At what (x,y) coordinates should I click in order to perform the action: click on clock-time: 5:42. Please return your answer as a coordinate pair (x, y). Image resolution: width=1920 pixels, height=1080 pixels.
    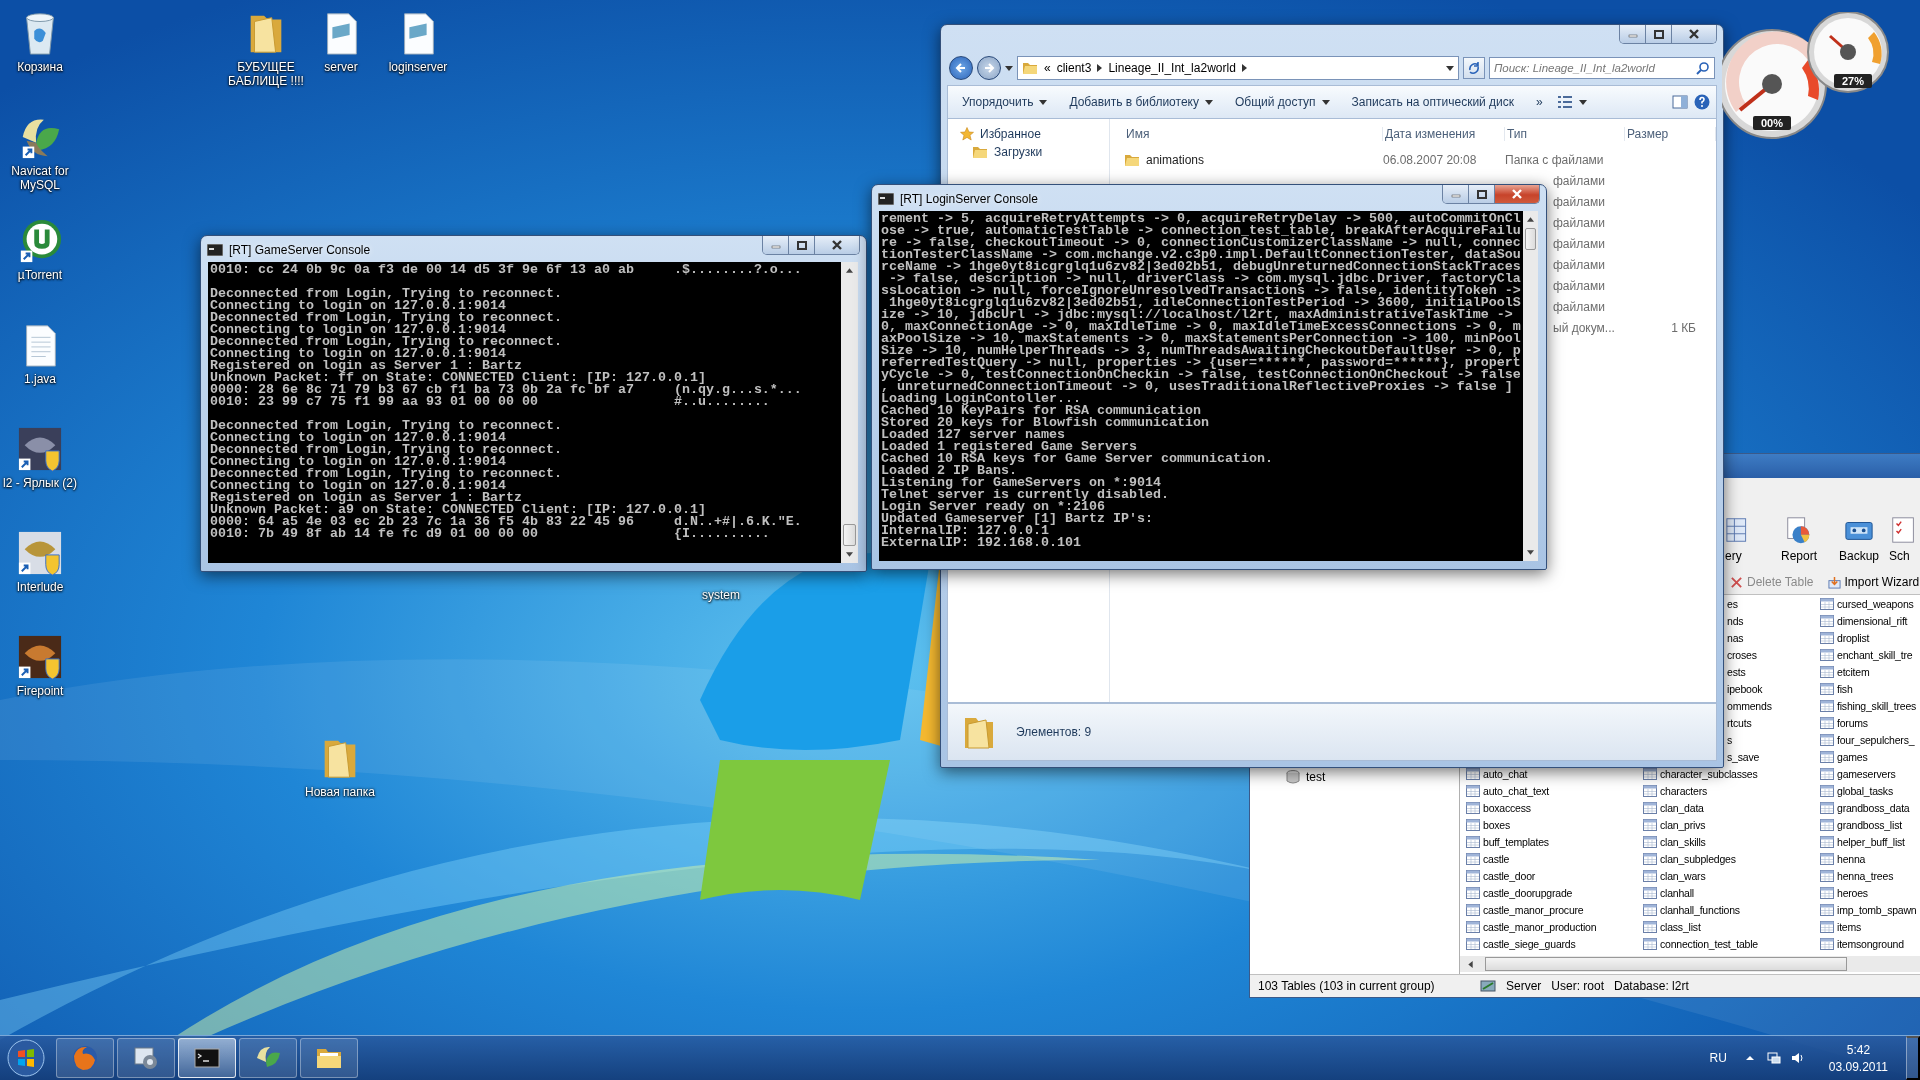
    Looking at the image, I should click on (1858, 1049).